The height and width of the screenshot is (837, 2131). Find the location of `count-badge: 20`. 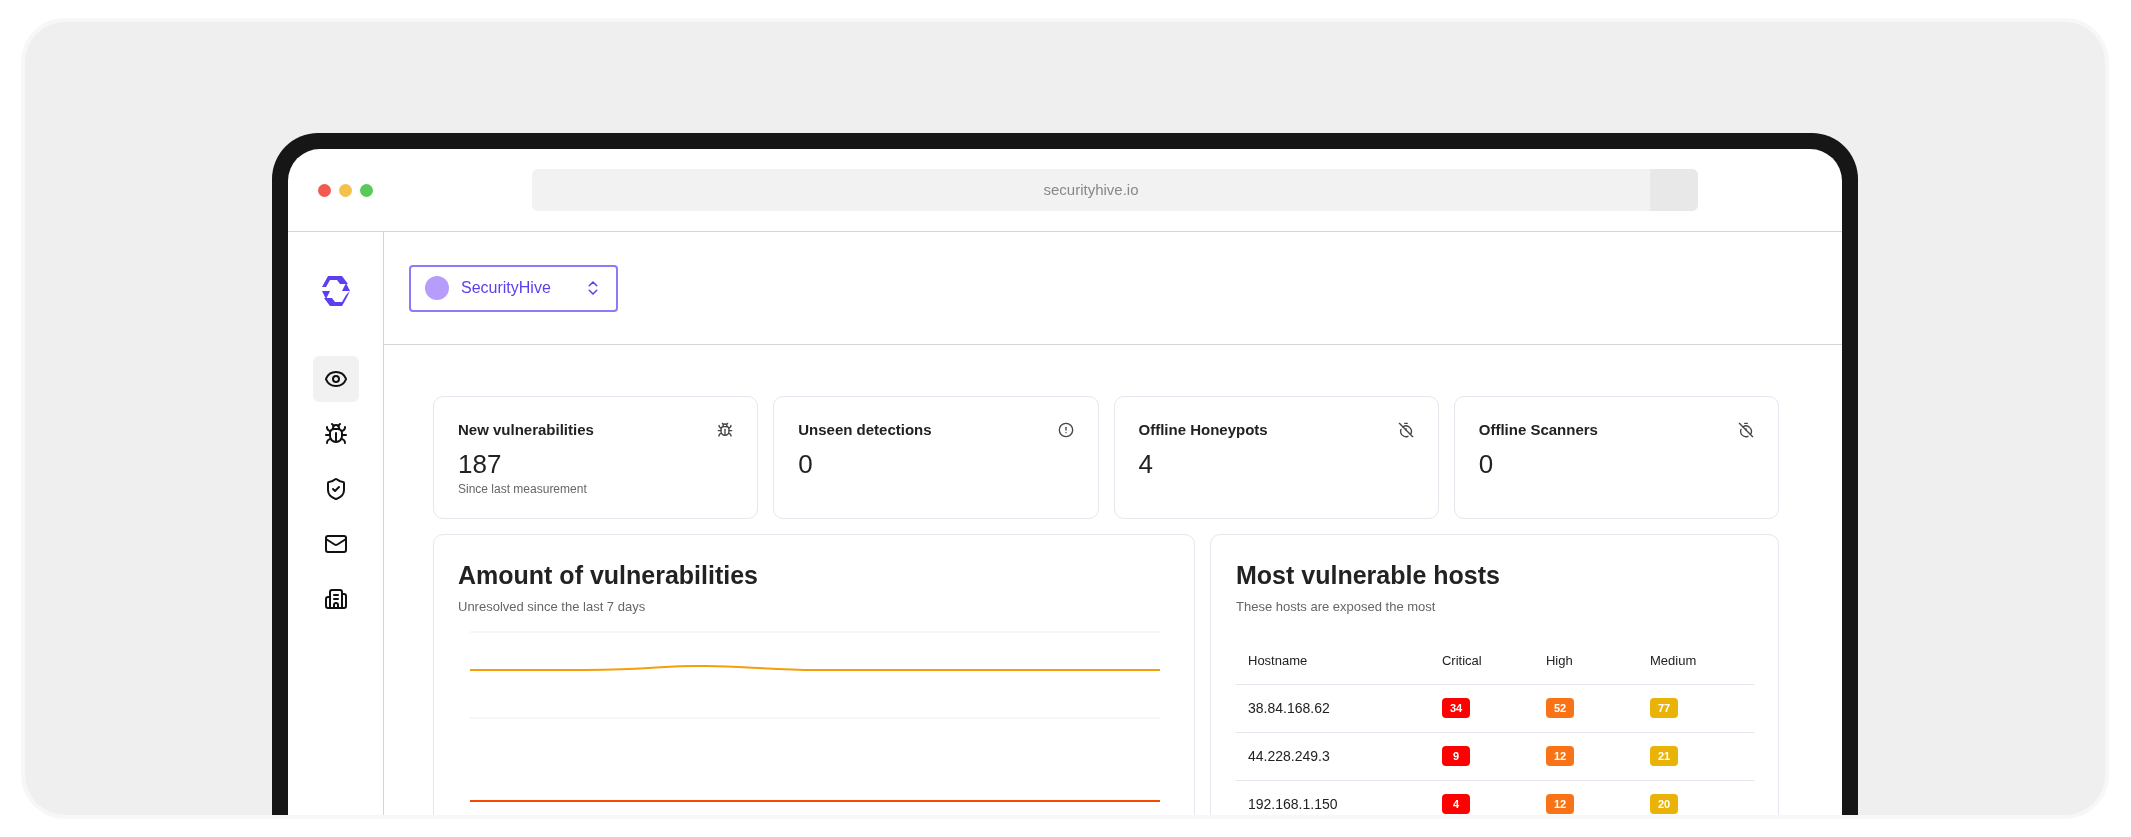

count-badge: 20 is located at coordinates (1664, 804).